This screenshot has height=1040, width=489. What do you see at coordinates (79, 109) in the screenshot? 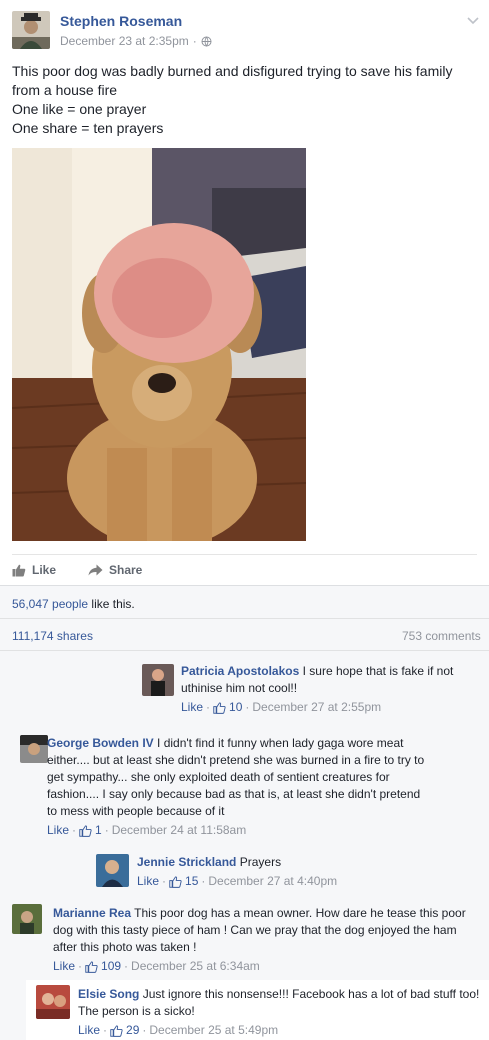
I see `post-text-line: One like = one prayer` at bounding box center [79, 109].